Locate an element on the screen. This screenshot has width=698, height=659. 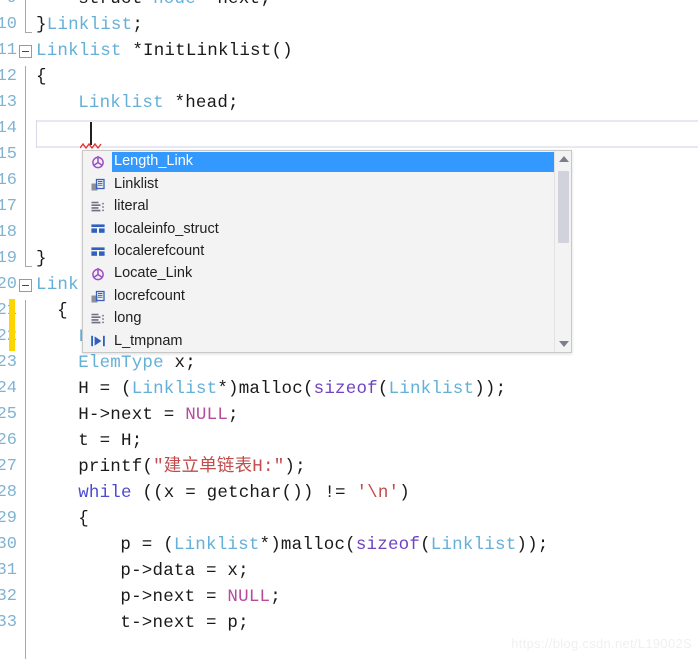
autocomplete-item: long is located at coordinates (318, 319).